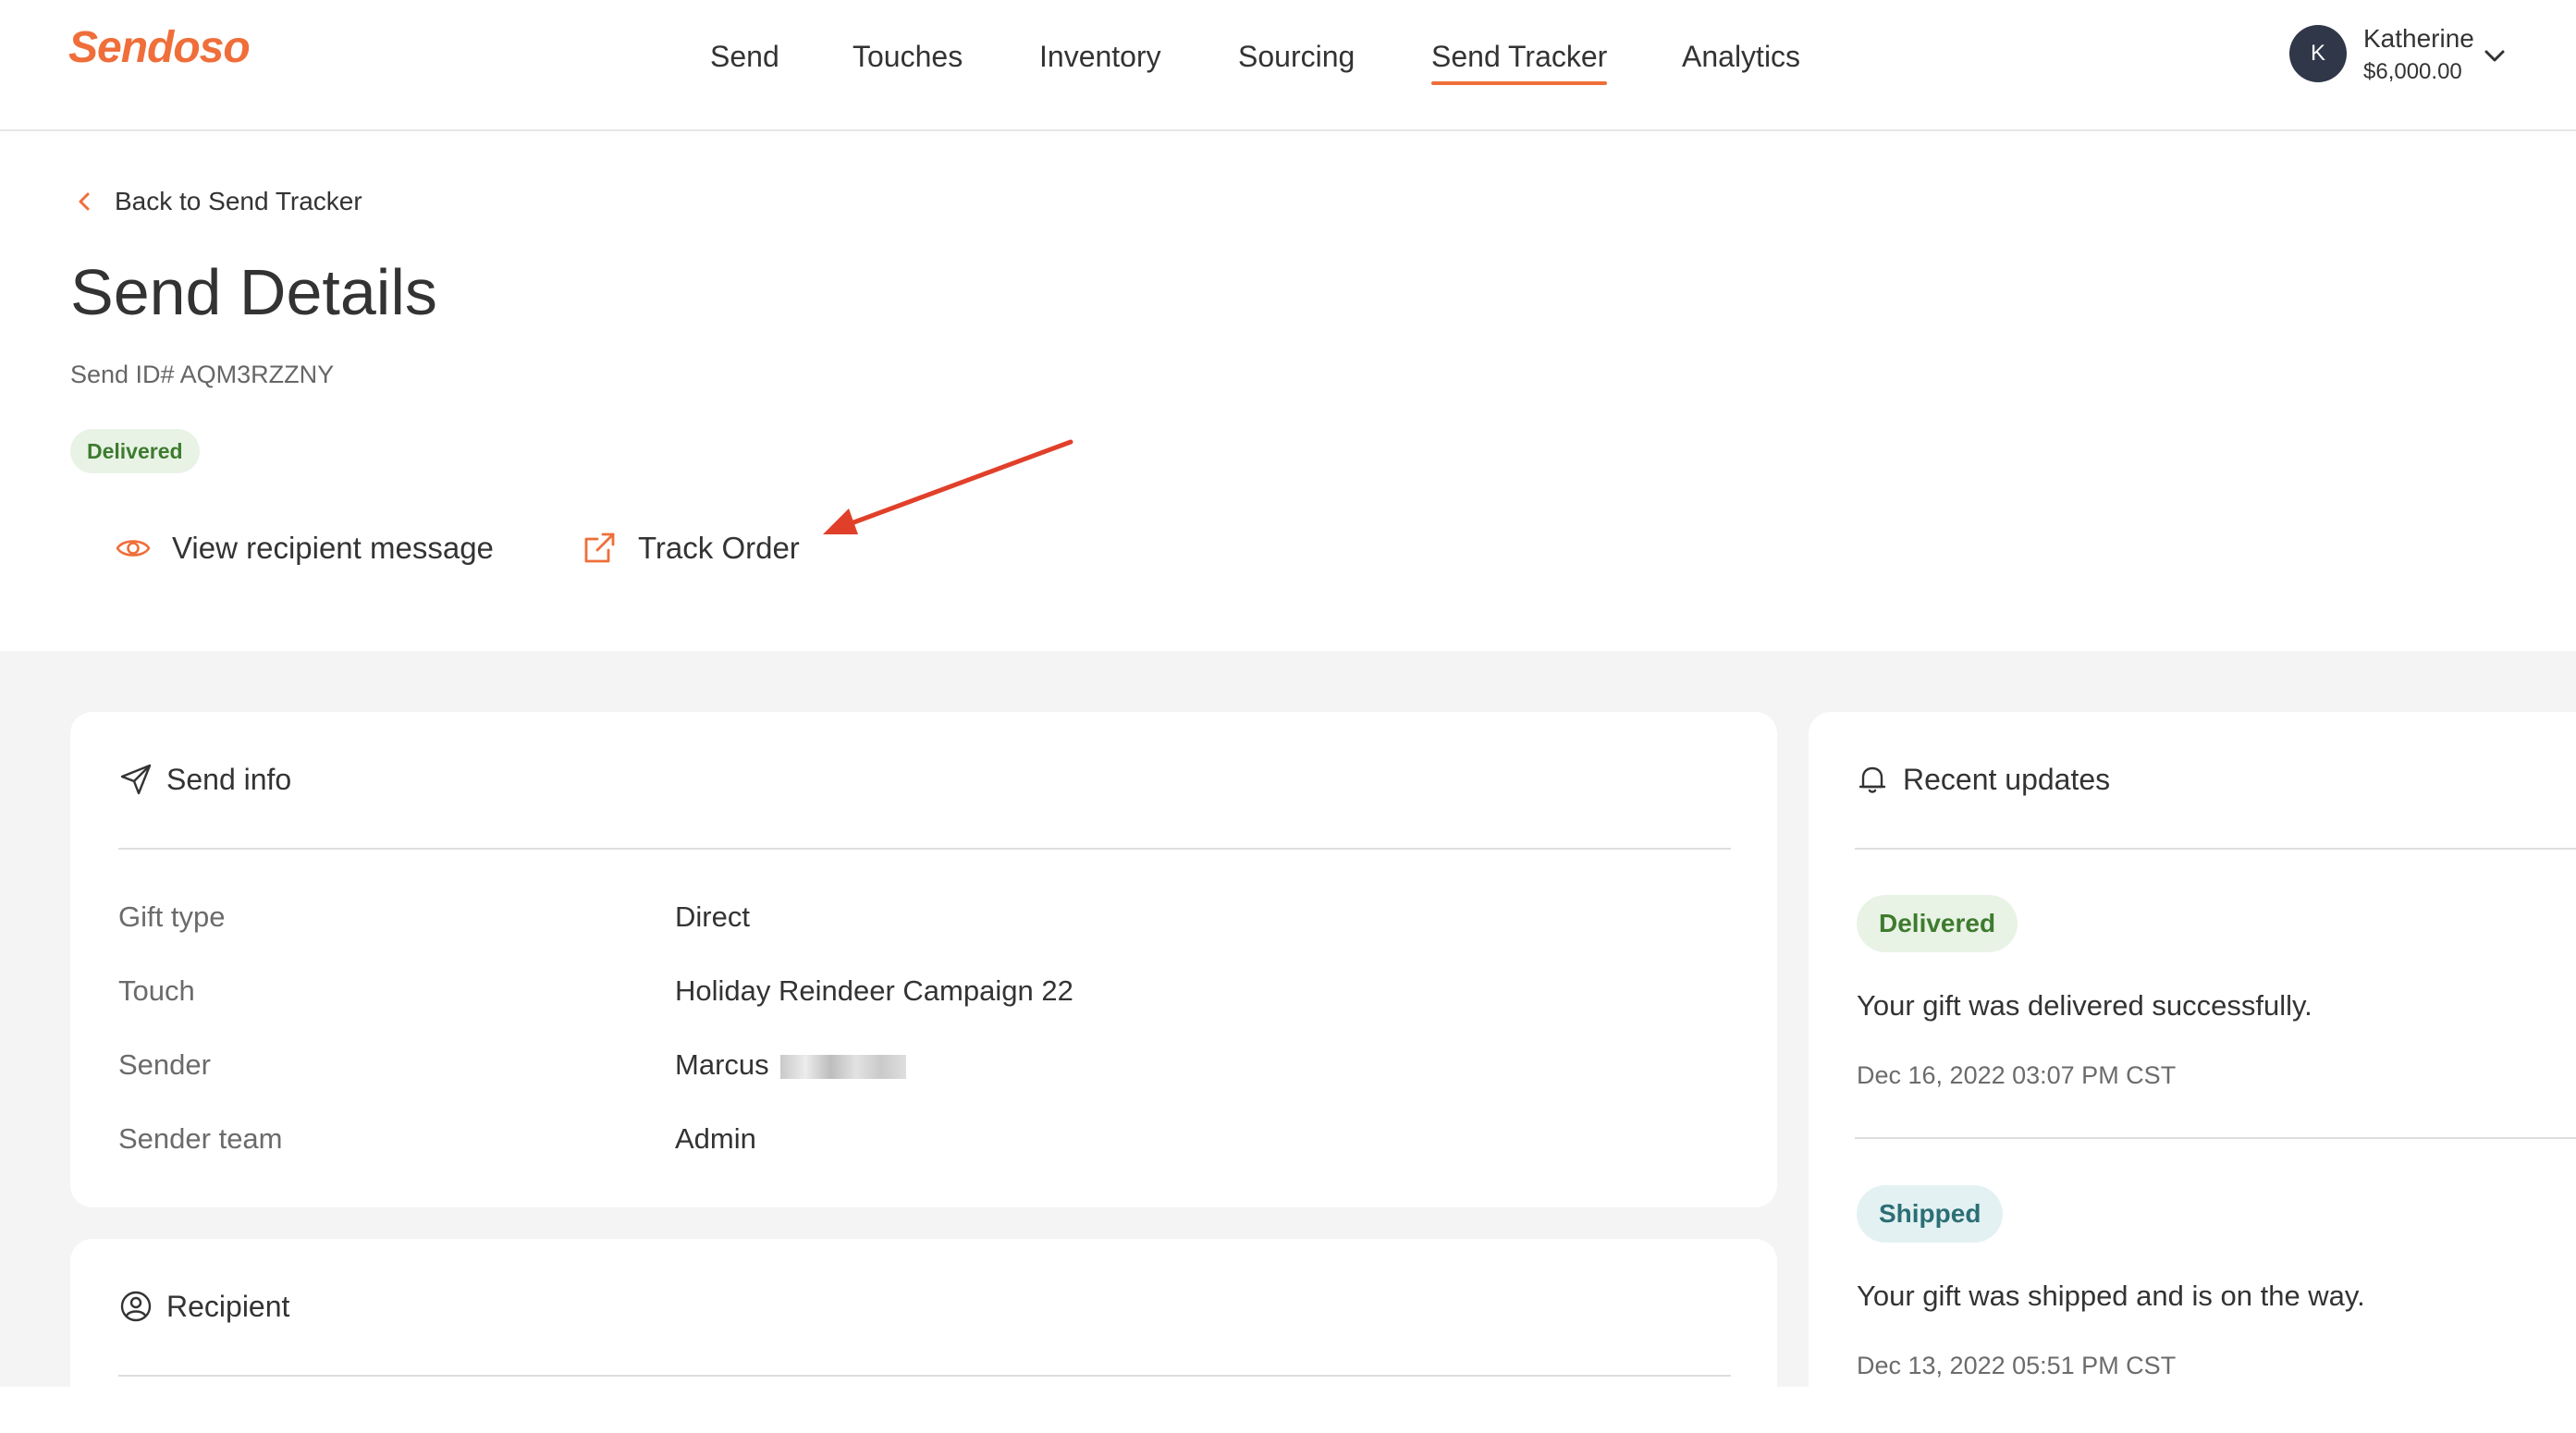 The height and width of the screenshot is (1433, 2576). I want to click on send-info-title: Send info, so click(229, 779).